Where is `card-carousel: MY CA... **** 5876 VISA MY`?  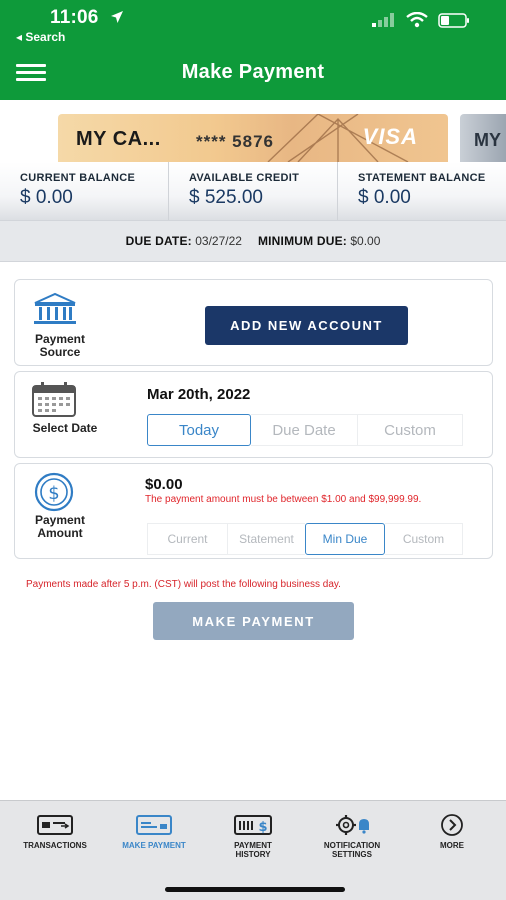
card-carousel: MY CA... **** 5876 VISA MY is located at coordinates (253, 131).